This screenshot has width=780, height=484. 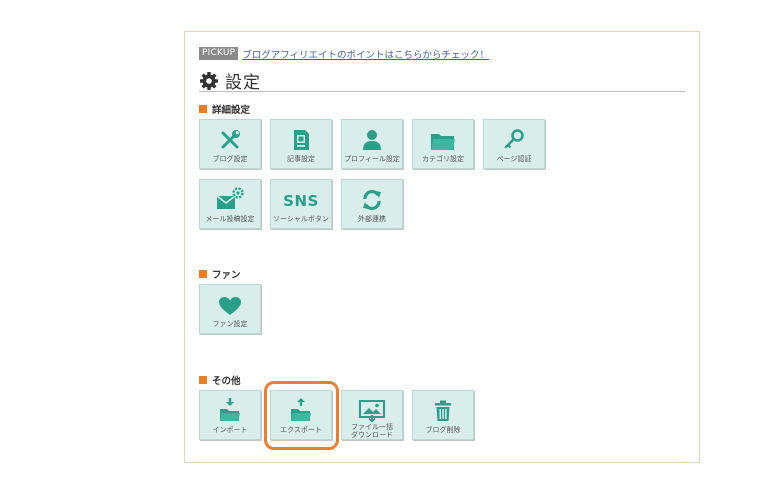 I want to click on external-link-button: 外部連携, so click(x=372, y=204).